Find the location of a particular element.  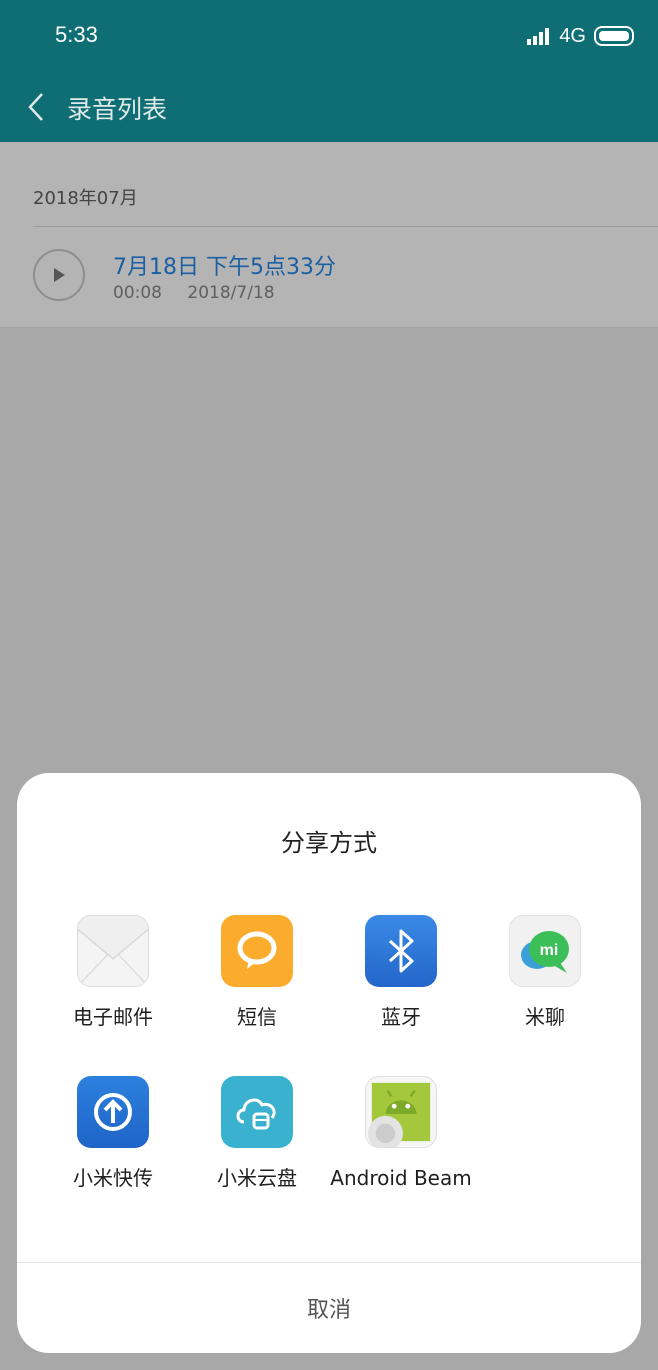

page-title: 录音列表 is located at coordinates (117, 109).